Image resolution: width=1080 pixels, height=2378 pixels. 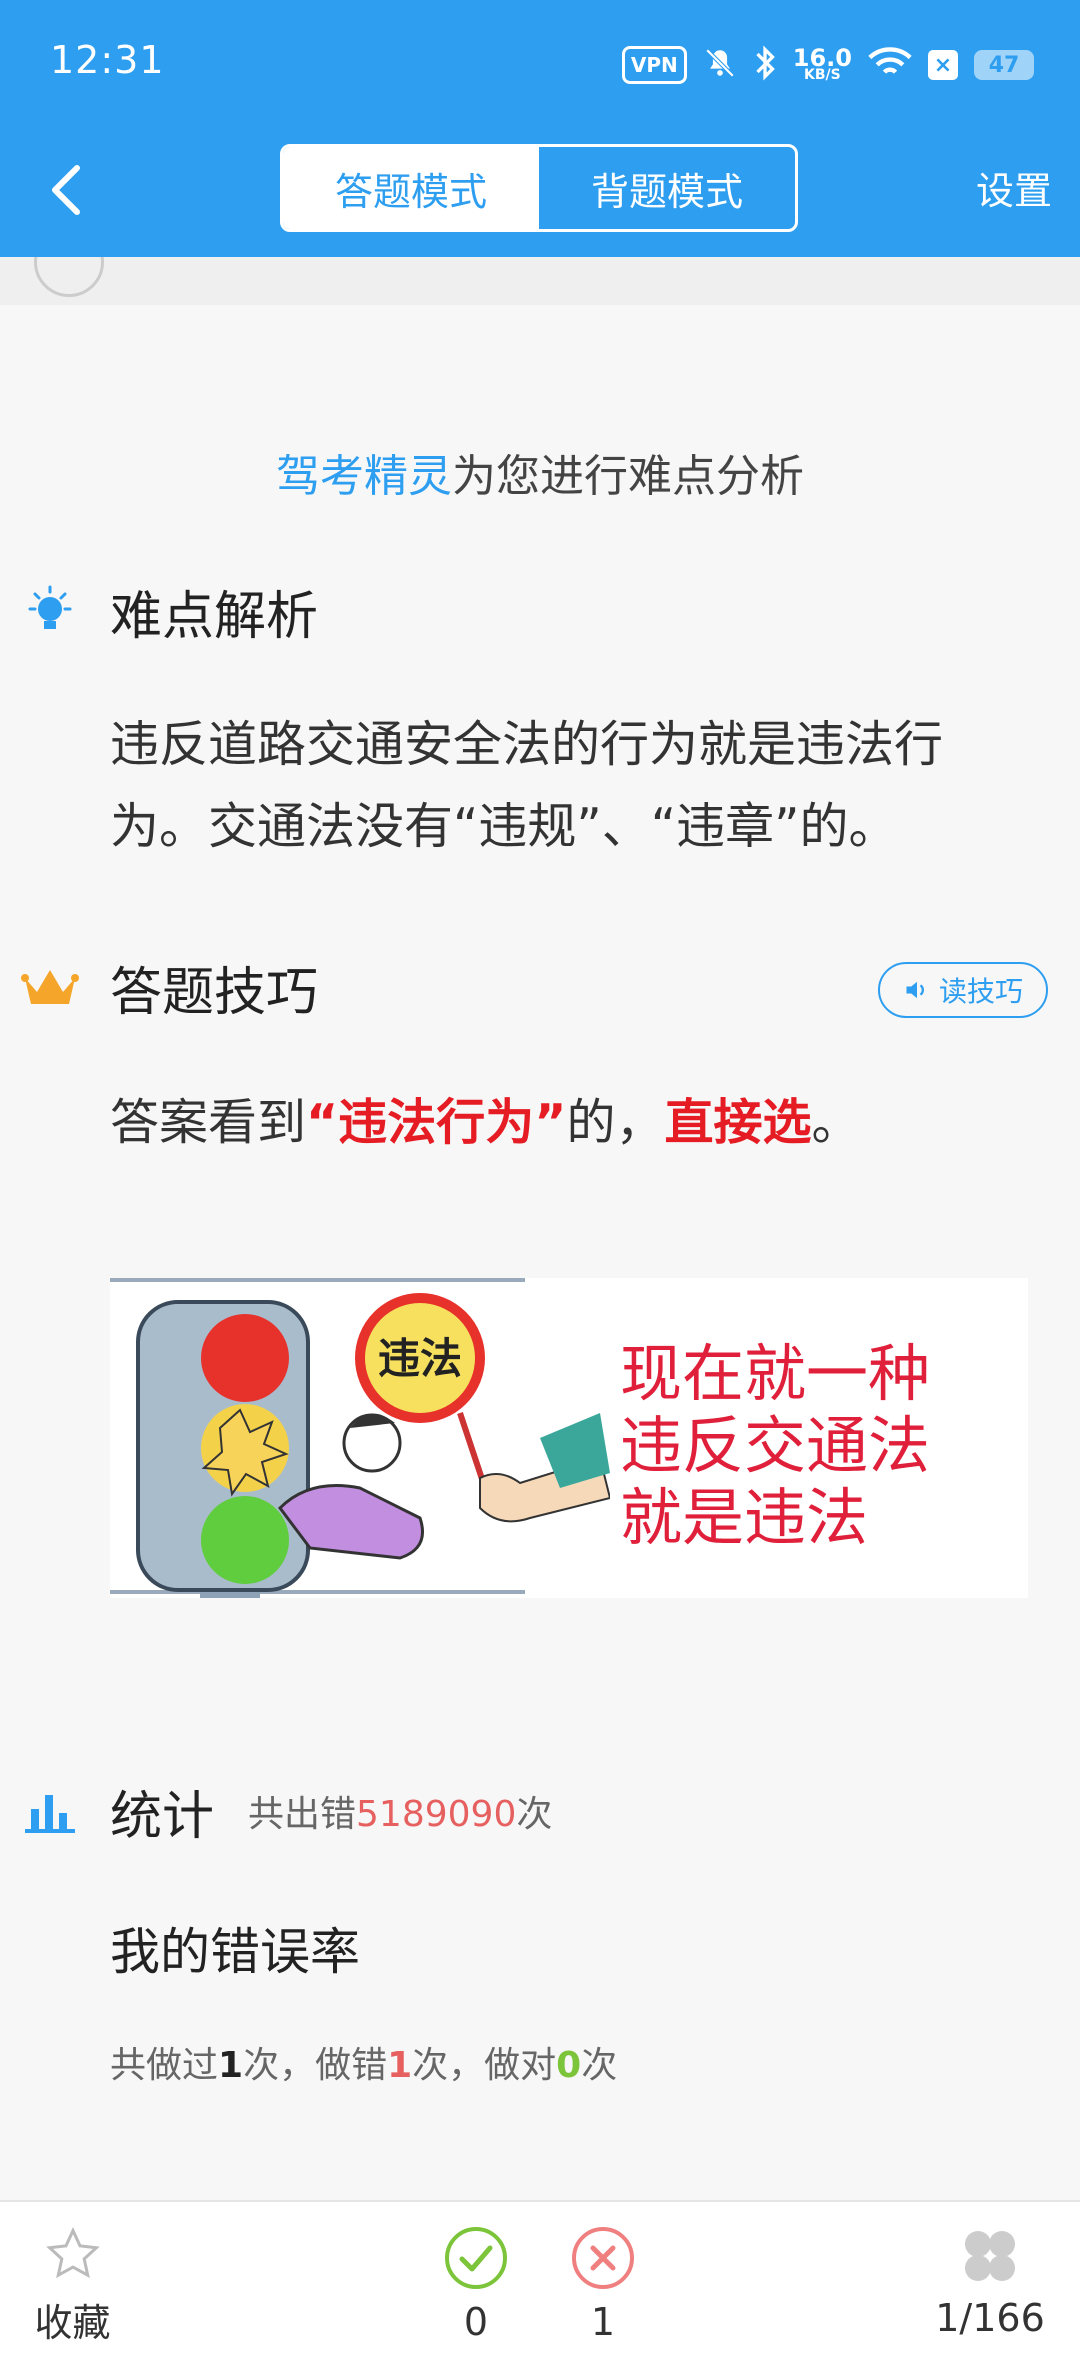 I want to click on cross-circle-icon, so click(x=603, y=2258).